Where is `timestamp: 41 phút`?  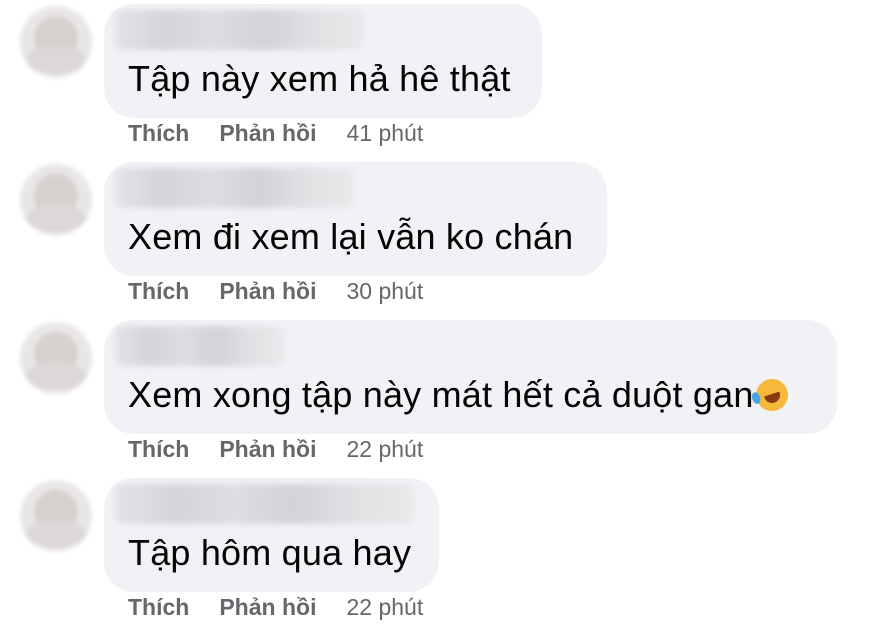
timestamp: 41 phút is located at coordinates (384, 133).